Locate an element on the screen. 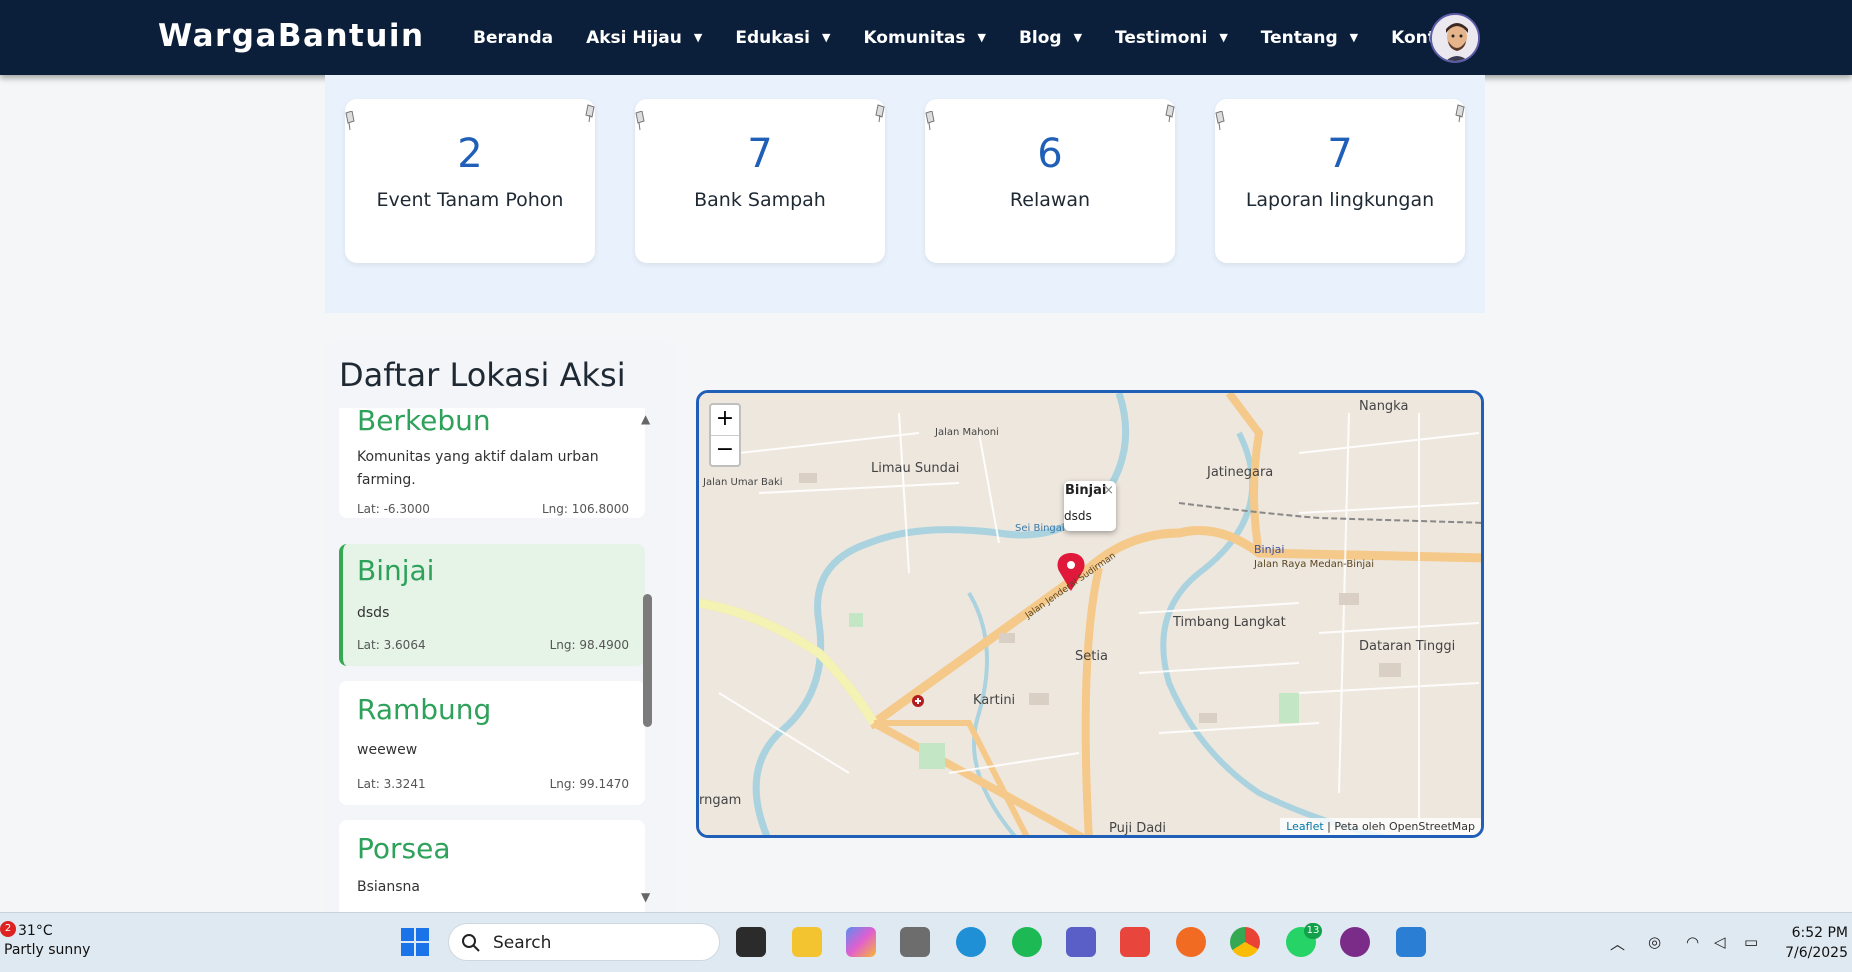  weather-desc: Partly sunny is located at coordinates (47, 950).